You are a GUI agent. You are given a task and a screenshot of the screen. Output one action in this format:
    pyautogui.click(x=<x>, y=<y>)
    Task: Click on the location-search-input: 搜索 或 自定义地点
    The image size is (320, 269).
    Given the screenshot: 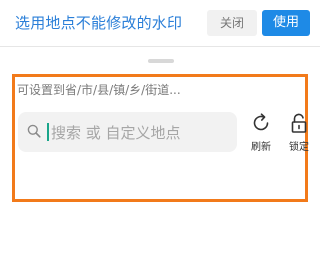 What is the action you would take?
    pyautogui.click(x=127, y=132)
    